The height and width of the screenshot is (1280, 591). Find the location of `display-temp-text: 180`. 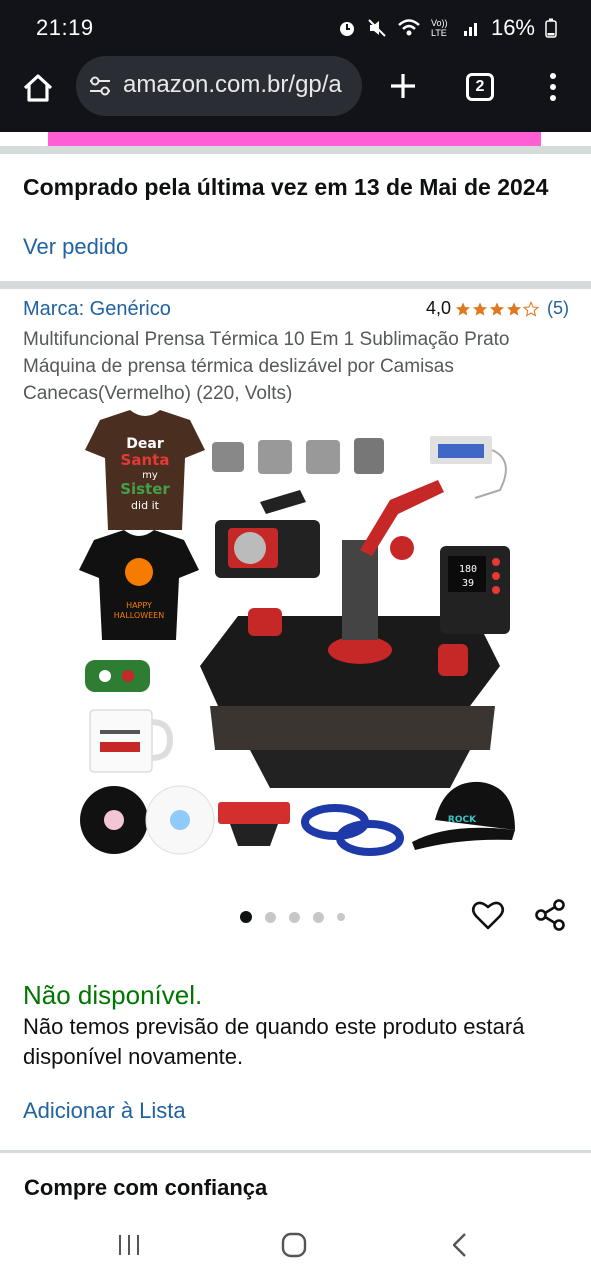

display-temp-text: 180 is located at coordinates (468, 569).